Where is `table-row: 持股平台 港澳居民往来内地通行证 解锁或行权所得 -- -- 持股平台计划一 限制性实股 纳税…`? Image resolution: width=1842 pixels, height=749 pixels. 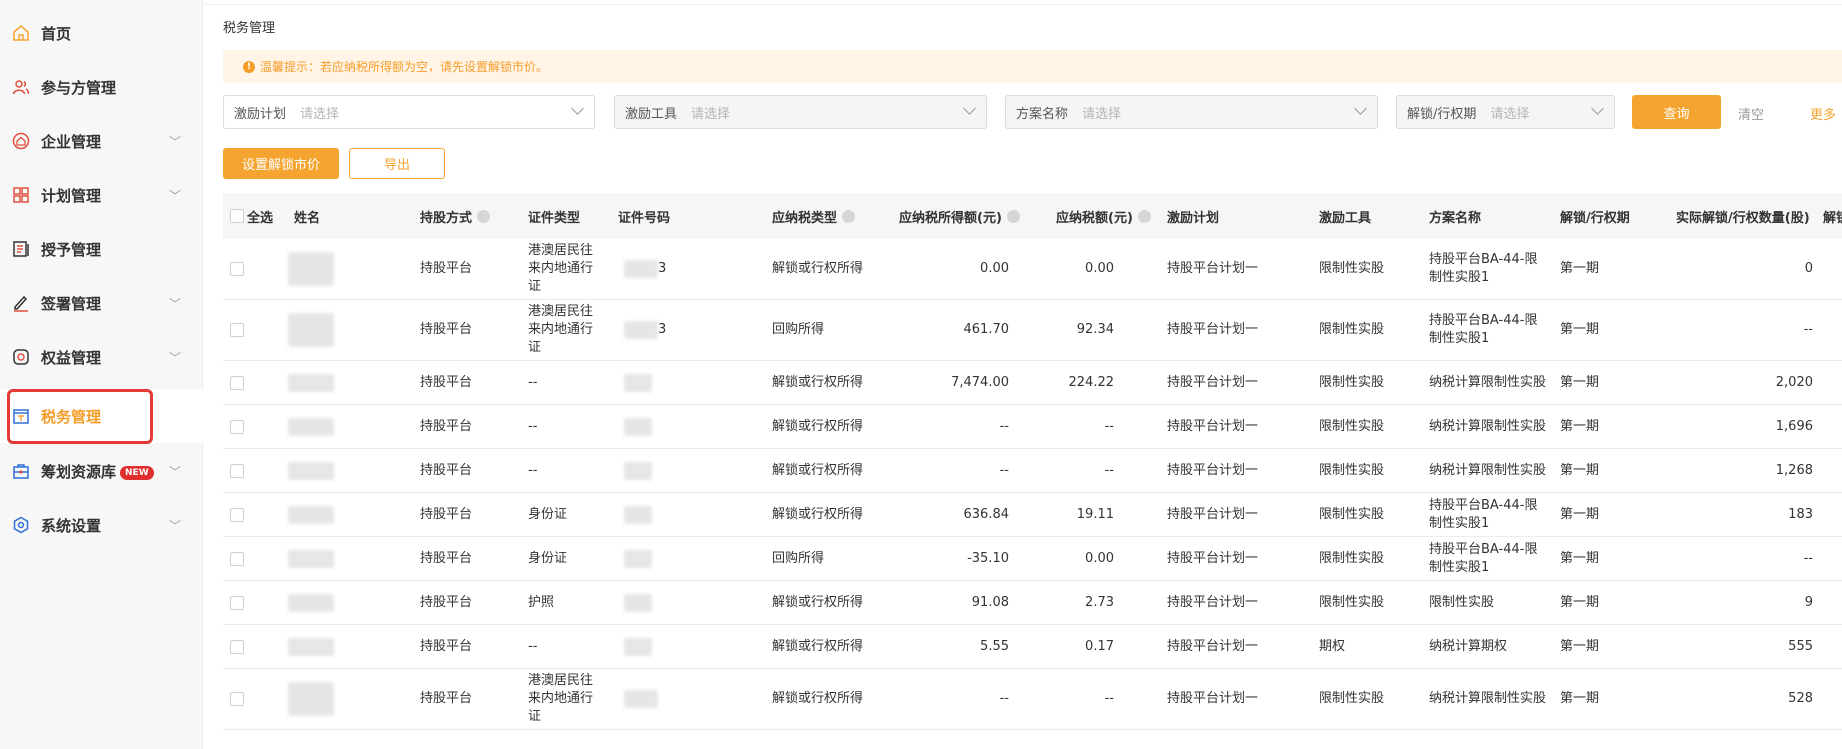
table-row: 持股平台 港澳居民往来内地通行证 解锁或行权所得 -- -- 持股平台计划一 限制性实股 纳税… is located at coordinates (1032, 699).